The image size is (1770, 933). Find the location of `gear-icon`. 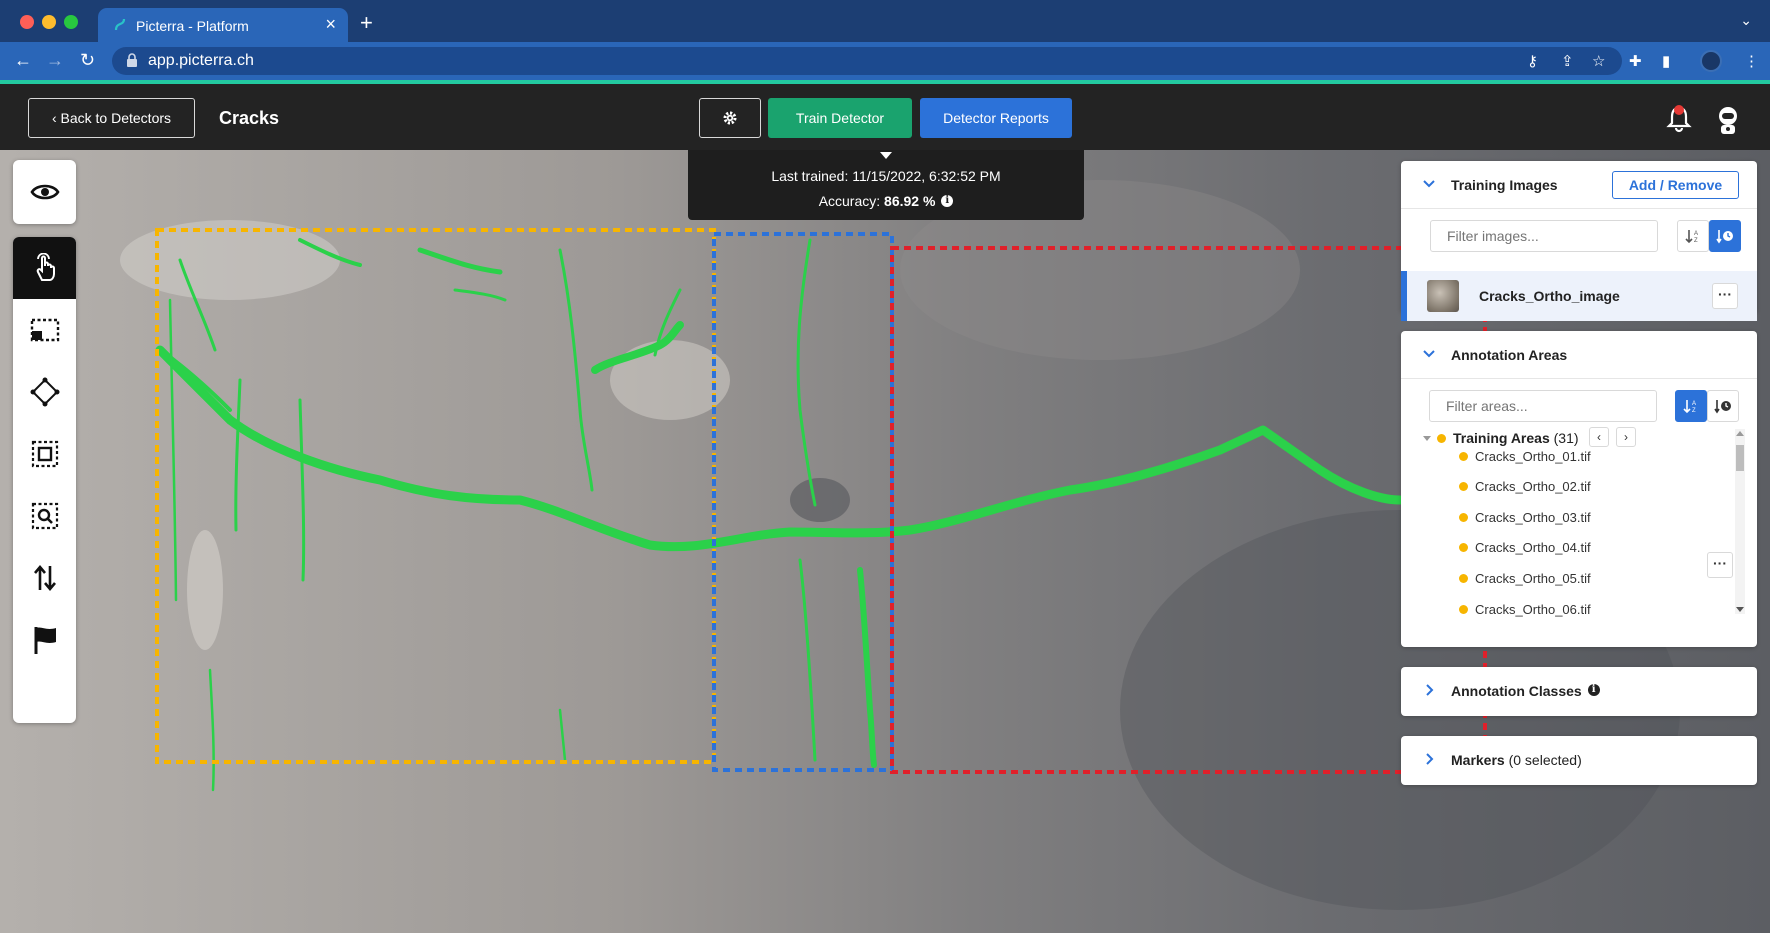

gear-icon is located at coordinates (730, 118).